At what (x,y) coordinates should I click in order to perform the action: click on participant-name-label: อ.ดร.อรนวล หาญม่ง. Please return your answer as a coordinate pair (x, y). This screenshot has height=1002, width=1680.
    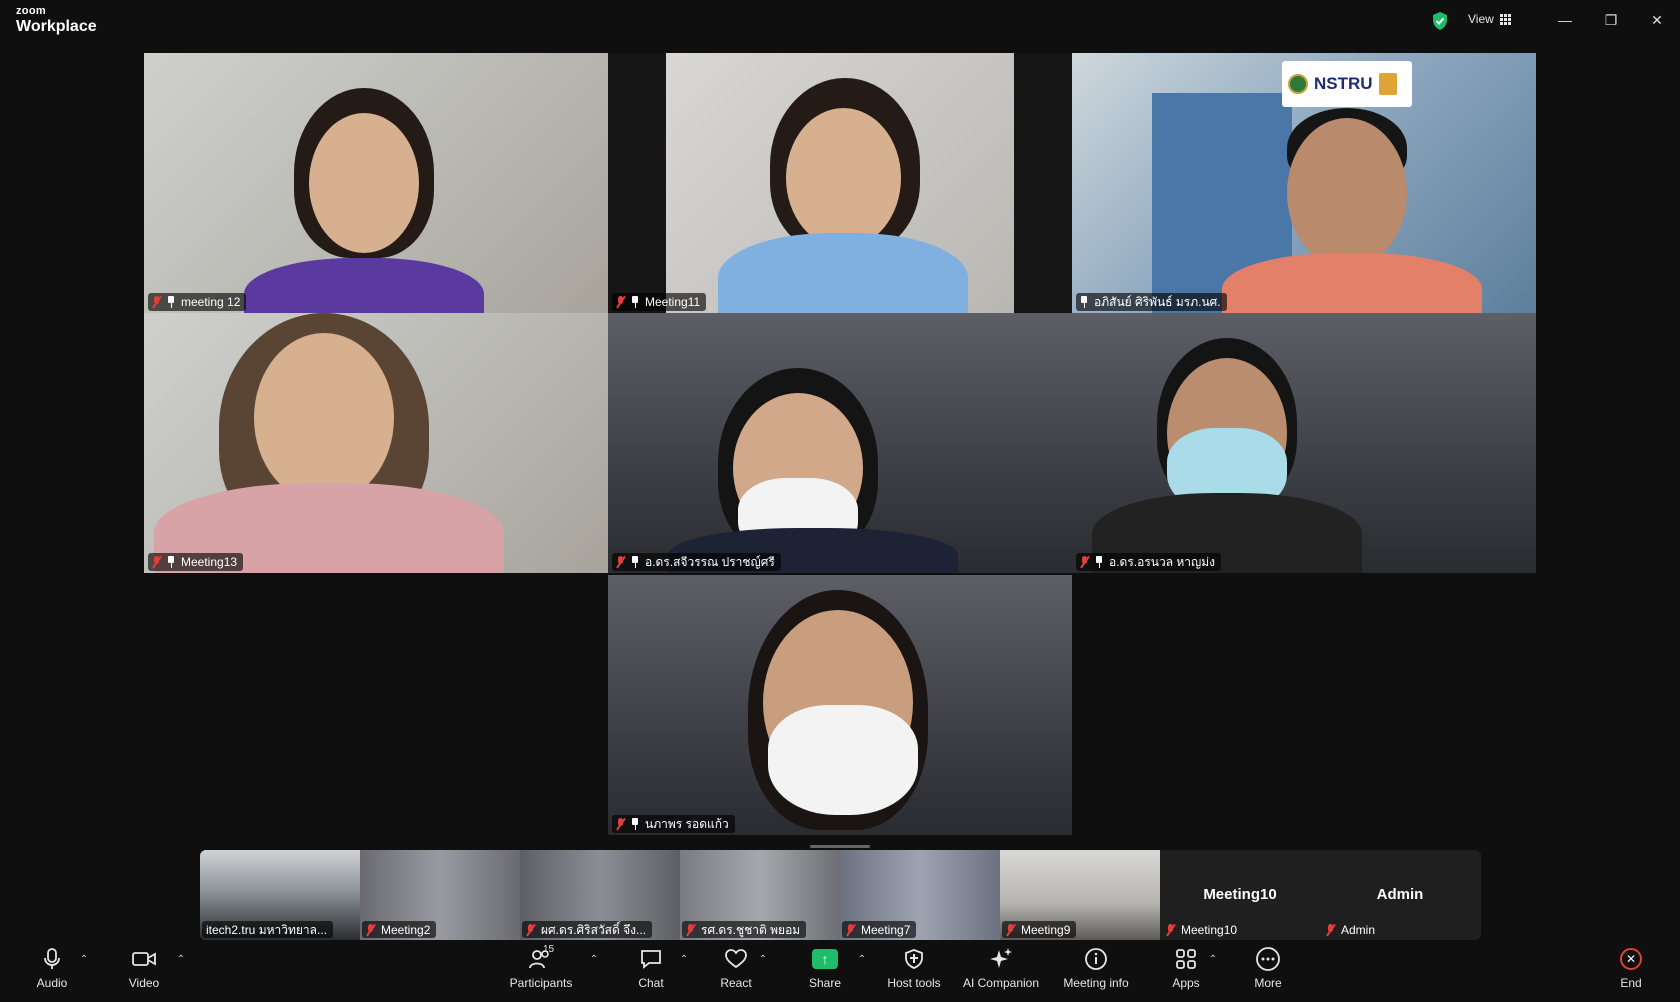
    Looking at the image, I should click on (1149, 562).